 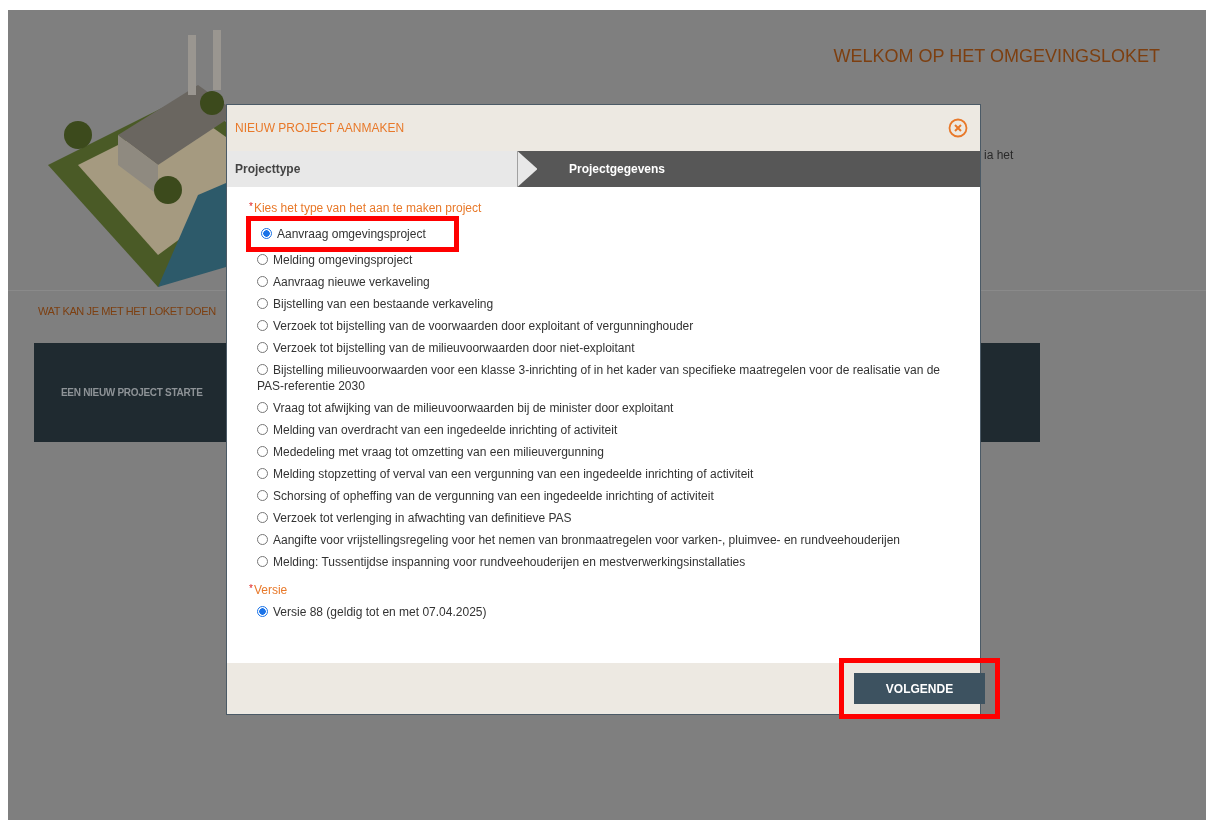 What do you see at coordinates (603, 474) in the screenshot?
I see `radio-option: Melding stopzetting of verval van een vergunning van een ingedeelde inrichting of activiteit` at bounding box center [603, 474].